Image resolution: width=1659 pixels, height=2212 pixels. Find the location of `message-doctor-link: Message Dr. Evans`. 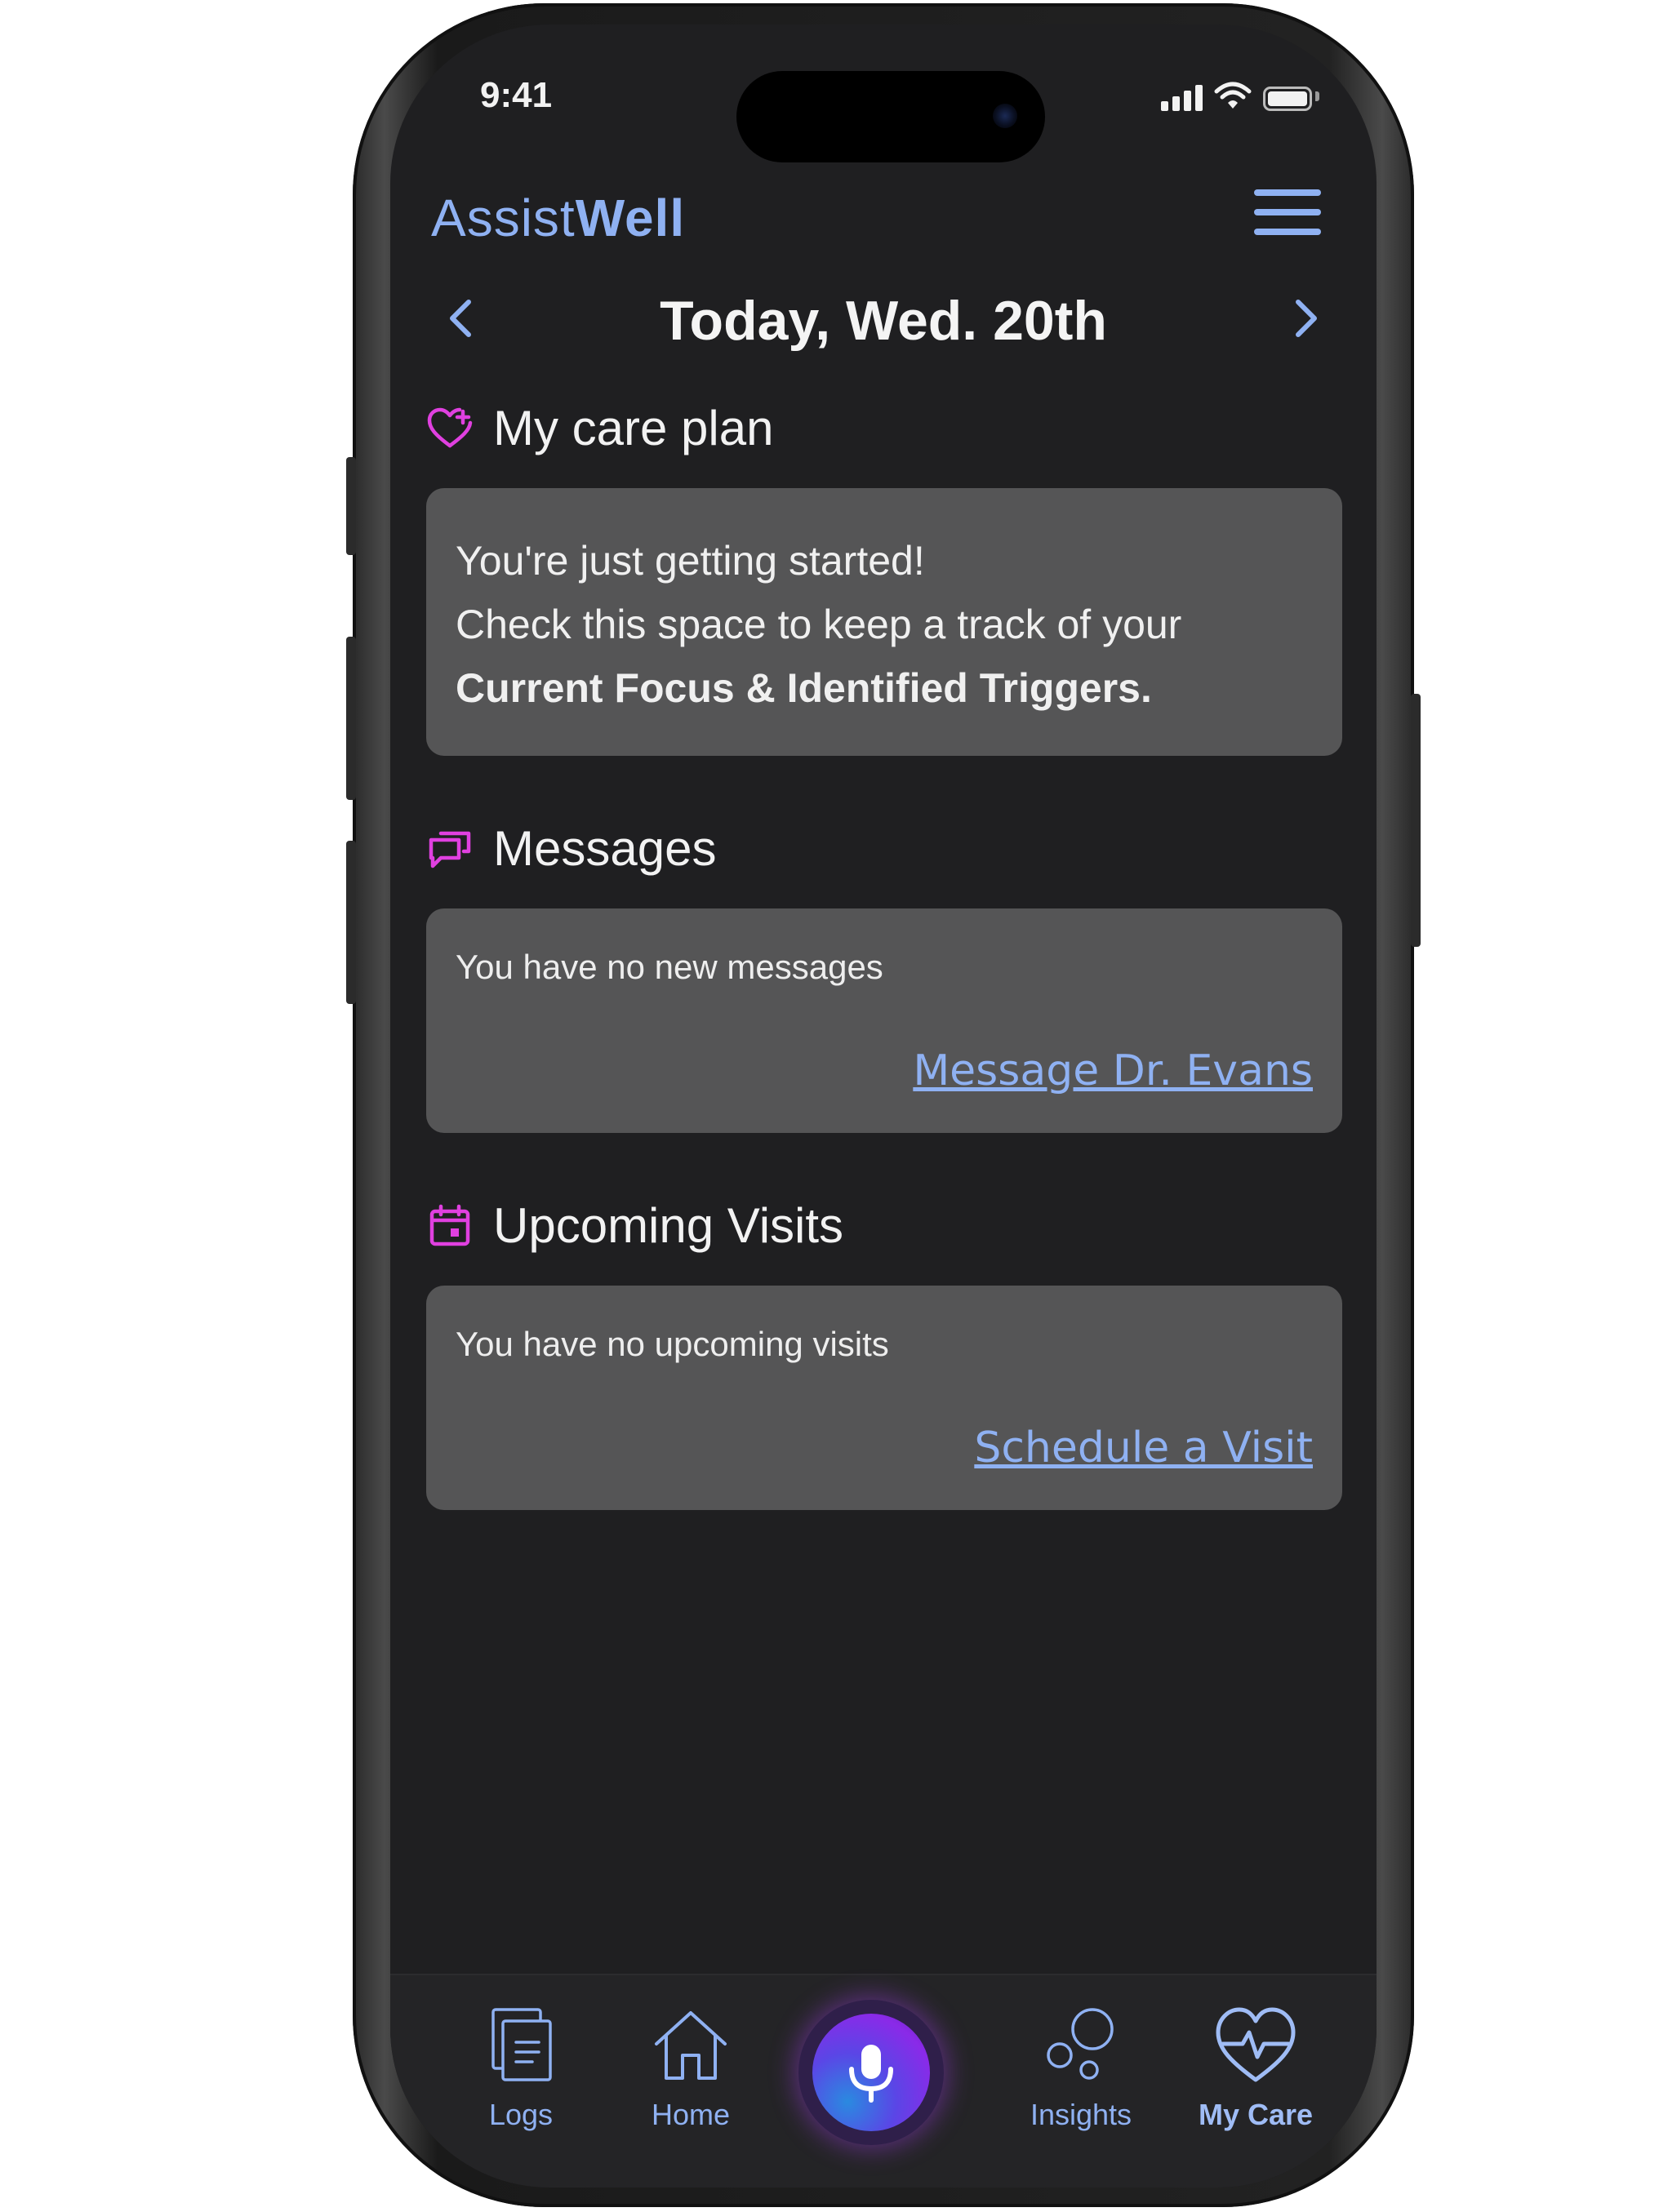

message-doctor-link: Message Dr. Evans is located at coordinates (1113, 1070).